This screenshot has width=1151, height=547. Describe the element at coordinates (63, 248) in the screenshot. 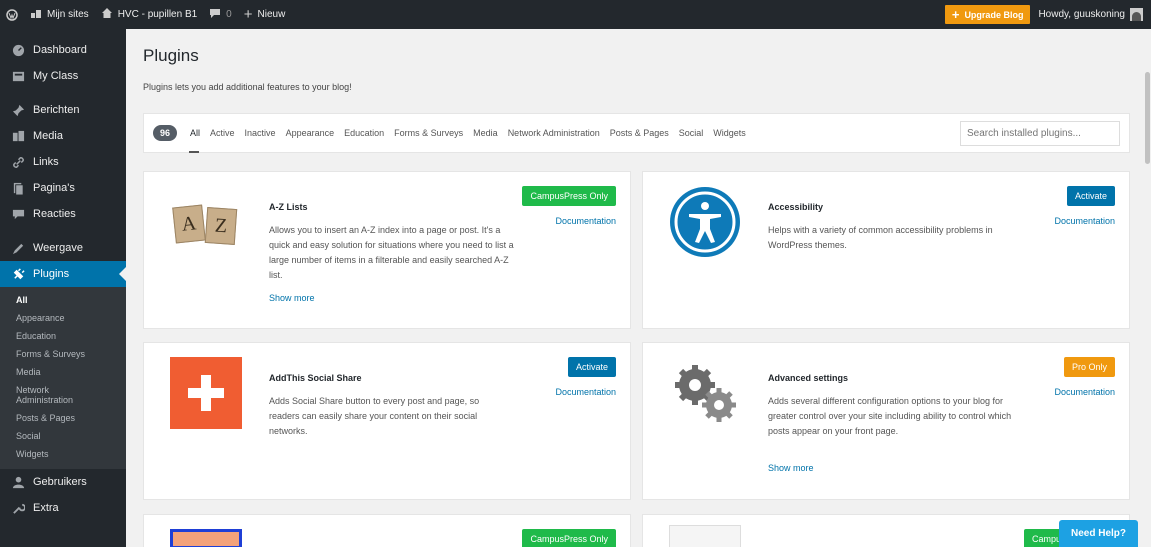

I see `sidebar-item-weergave: Weergave` at that location.